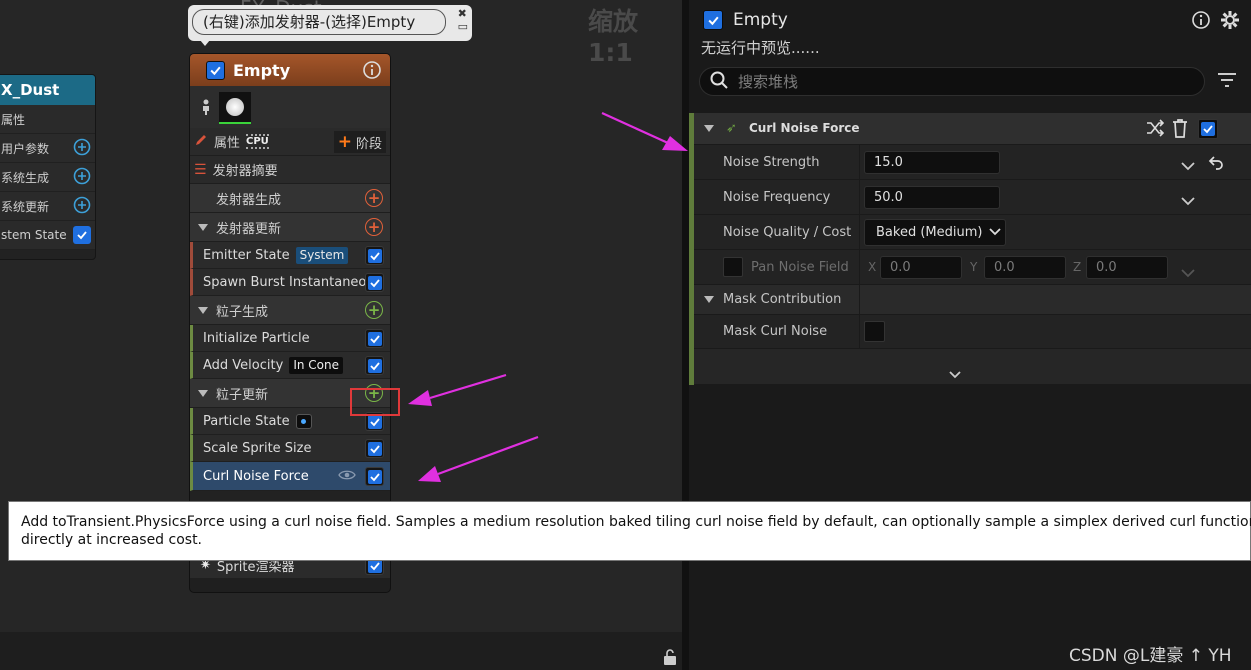  I want to click on noise-frequency-field: 50.0, so click(932, 197).